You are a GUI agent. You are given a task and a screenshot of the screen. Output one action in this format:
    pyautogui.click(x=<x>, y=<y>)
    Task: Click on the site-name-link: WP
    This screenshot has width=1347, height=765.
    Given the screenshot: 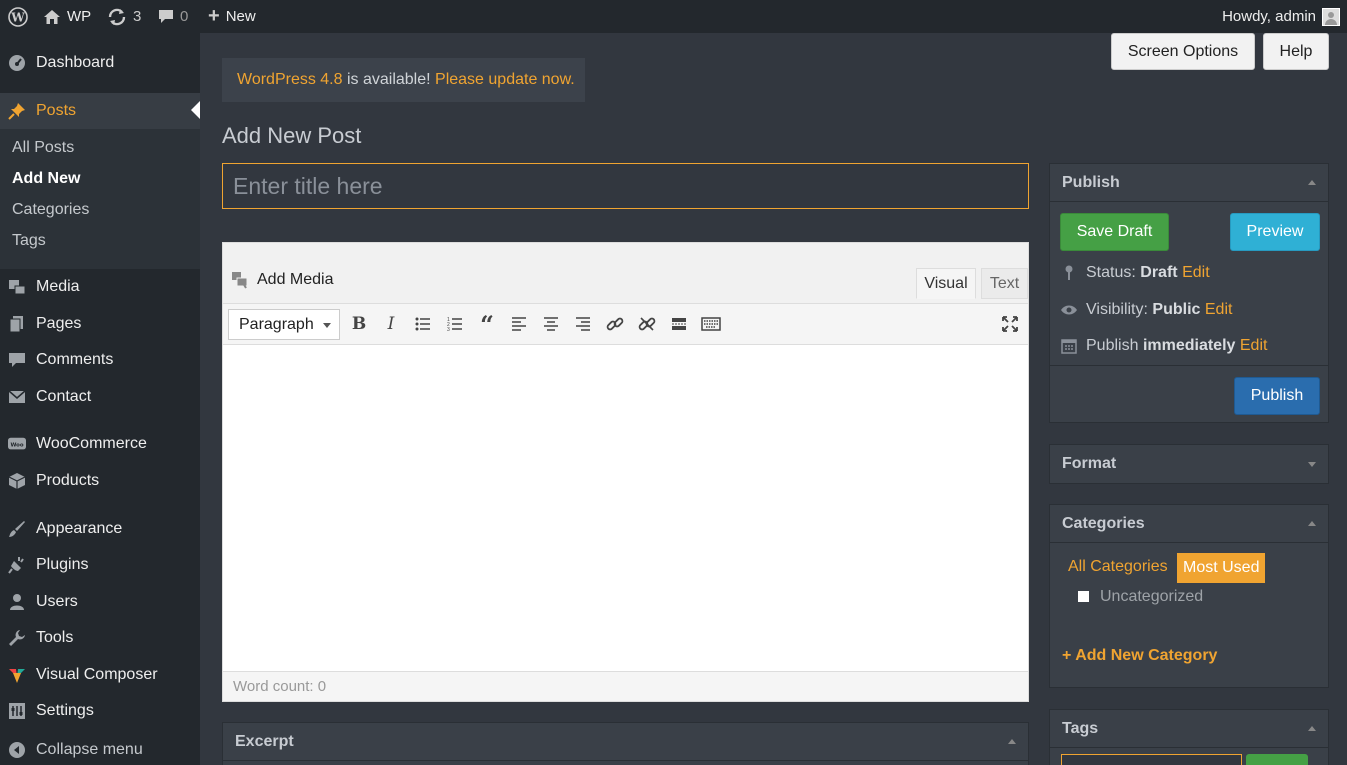 What is the action you would take?
    pyautogui.click(x=67, y=16)
    